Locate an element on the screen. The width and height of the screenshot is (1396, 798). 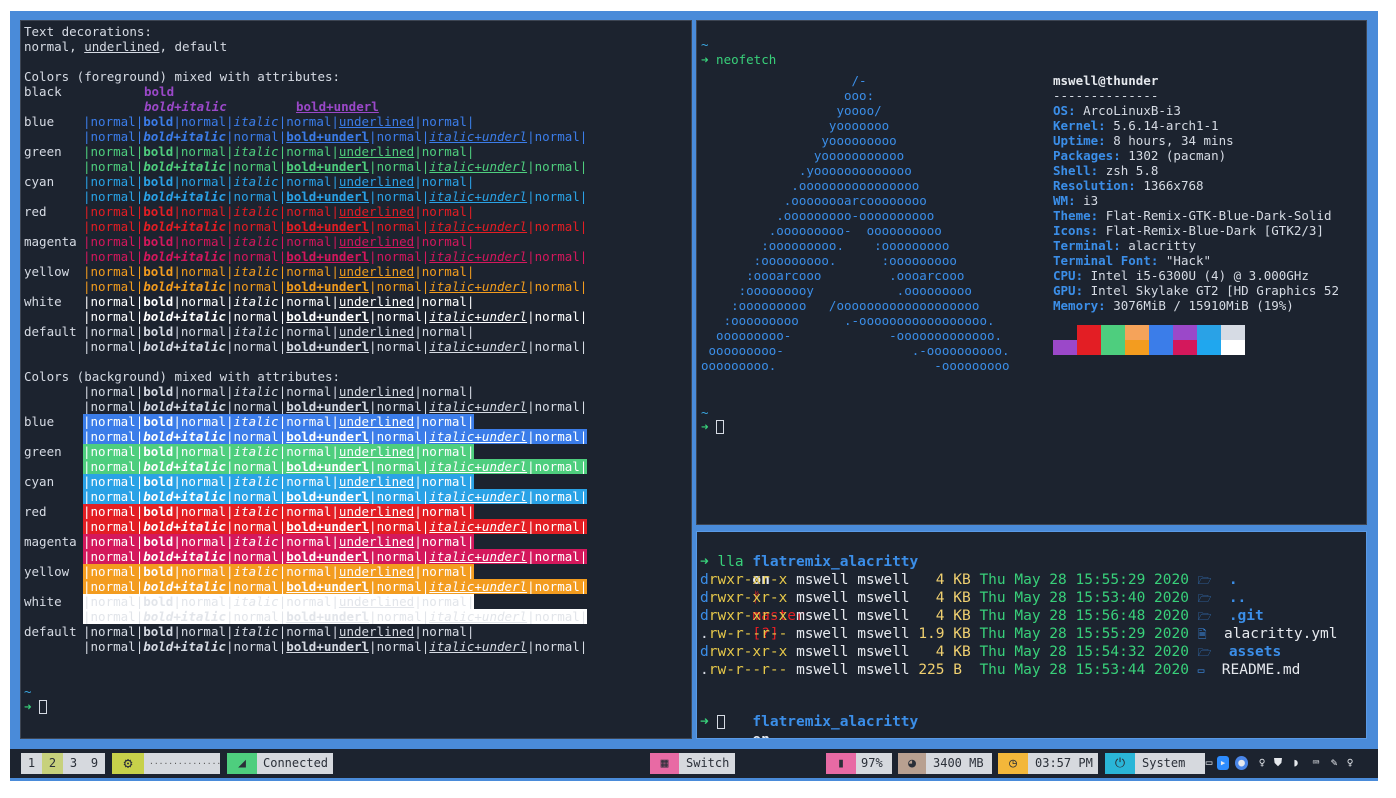
settings-gear-icon: ⚙ is located at coordinates (128, 763).